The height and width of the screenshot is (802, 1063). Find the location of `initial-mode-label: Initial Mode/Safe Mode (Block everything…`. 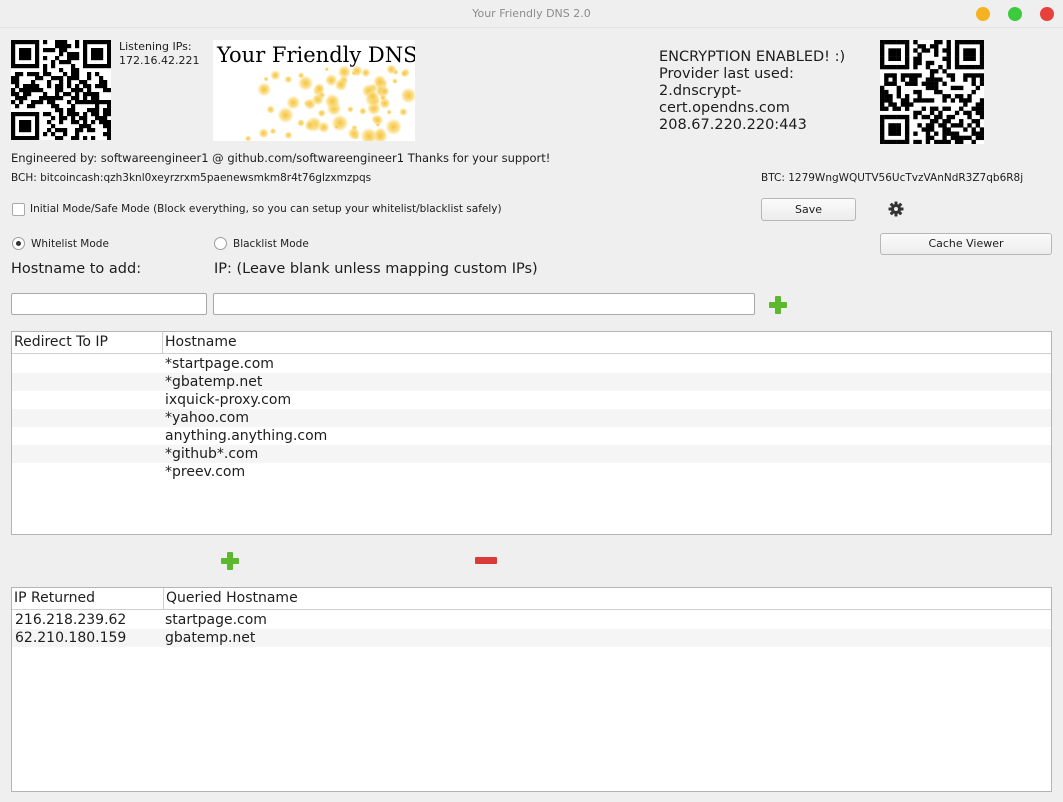

initial-mode-label: Initial Mode/Safe Mode (Block everything… is located at coordinates (266, 209).